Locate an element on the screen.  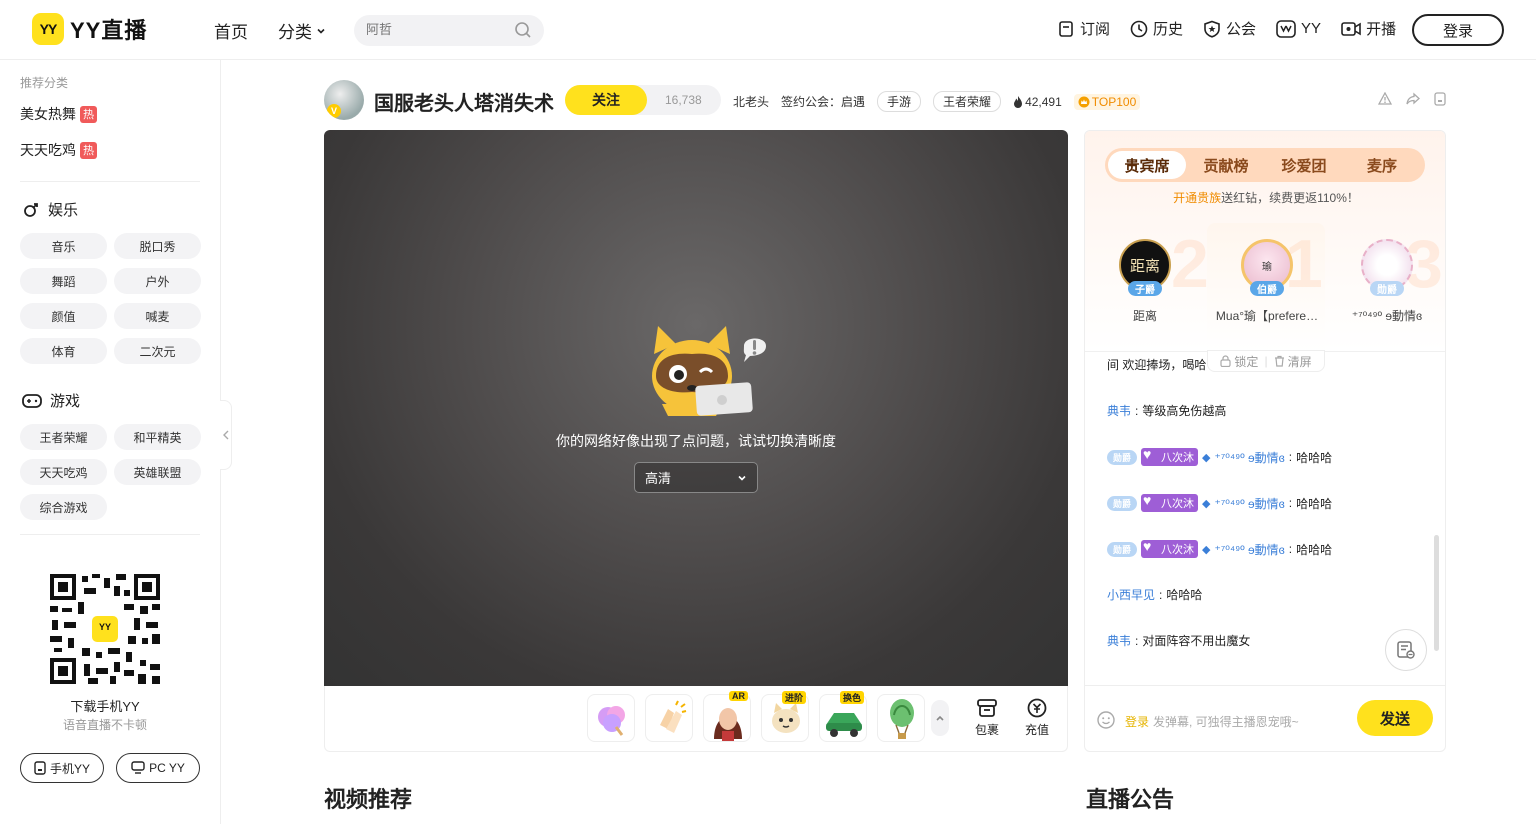
report-icon is located at coordinates (1385, 99).